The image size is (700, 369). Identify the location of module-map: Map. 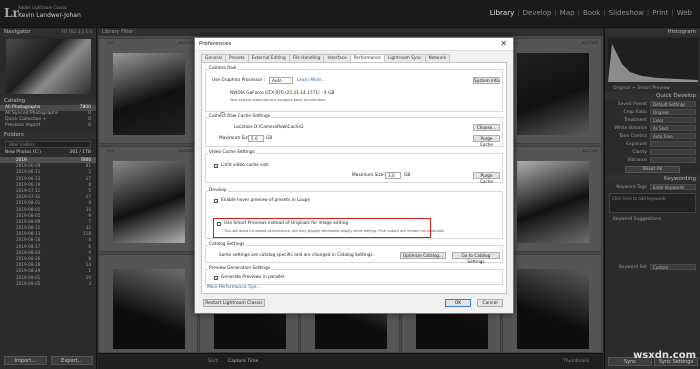
(567, 13).